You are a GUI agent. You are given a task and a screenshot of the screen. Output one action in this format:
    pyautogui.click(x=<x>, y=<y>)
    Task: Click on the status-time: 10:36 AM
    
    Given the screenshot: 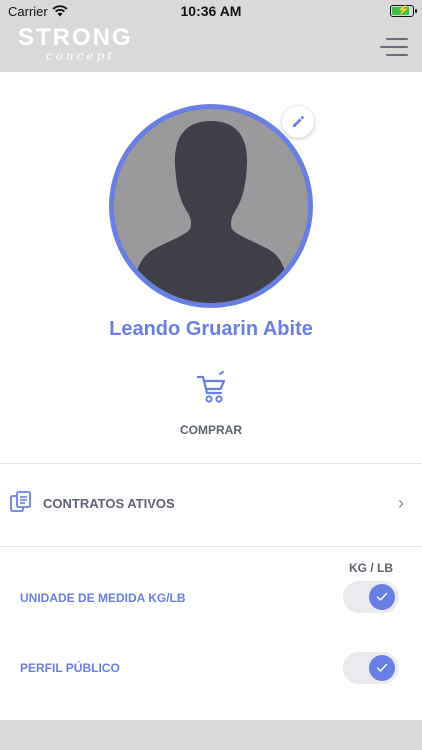 What is the action you would take?
    pyautogui.click(x=211, y=11)
    